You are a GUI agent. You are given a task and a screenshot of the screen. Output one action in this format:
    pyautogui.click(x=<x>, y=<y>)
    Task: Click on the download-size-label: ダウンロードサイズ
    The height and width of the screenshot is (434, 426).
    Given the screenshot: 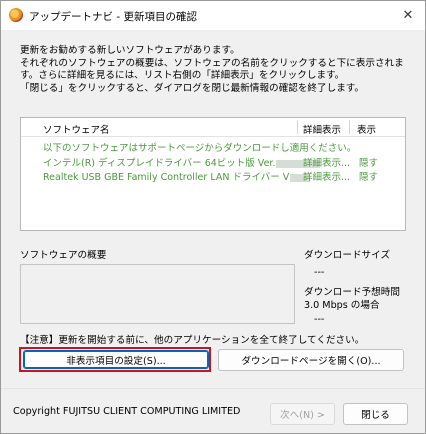 What is the action you would take?
    pyautogui.click(x=347, y=255)
    